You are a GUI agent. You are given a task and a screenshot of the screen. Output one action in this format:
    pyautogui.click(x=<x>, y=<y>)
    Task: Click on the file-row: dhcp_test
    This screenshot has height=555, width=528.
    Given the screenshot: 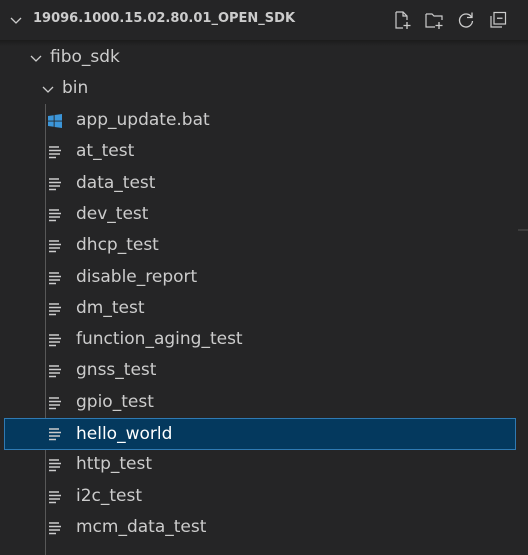 What is the action you would take?
    pyautogui.click(x=264, y=245)
    